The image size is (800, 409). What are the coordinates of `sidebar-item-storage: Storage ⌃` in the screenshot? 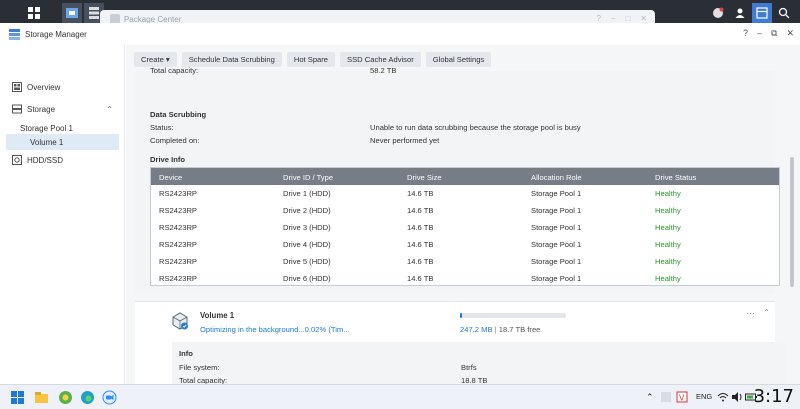 It's located at (62, 109).